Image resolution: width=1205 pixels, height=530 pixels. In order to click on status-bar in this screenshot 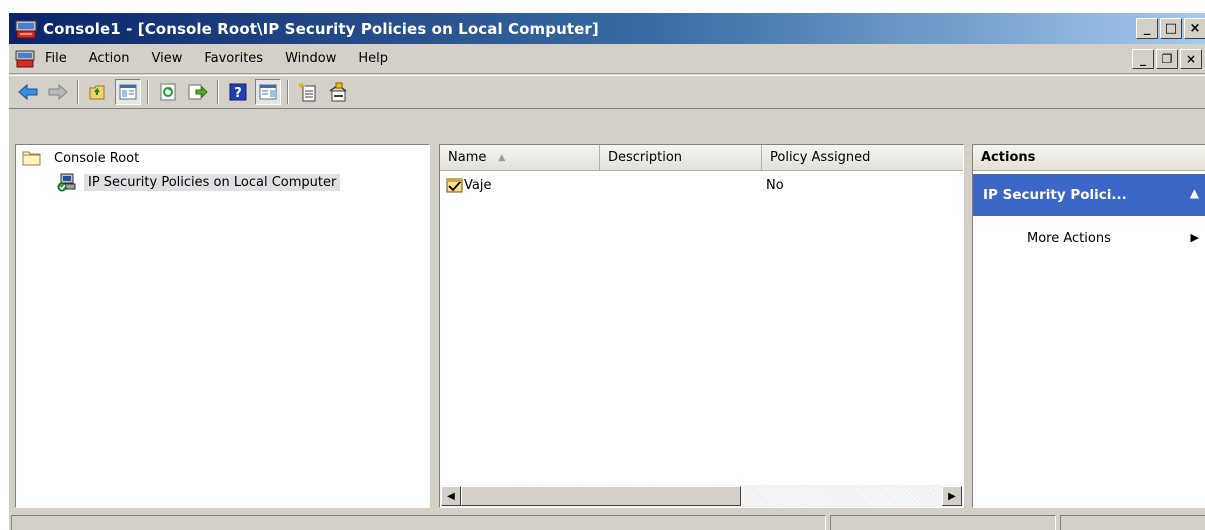, I will do `click(607, 521)`.